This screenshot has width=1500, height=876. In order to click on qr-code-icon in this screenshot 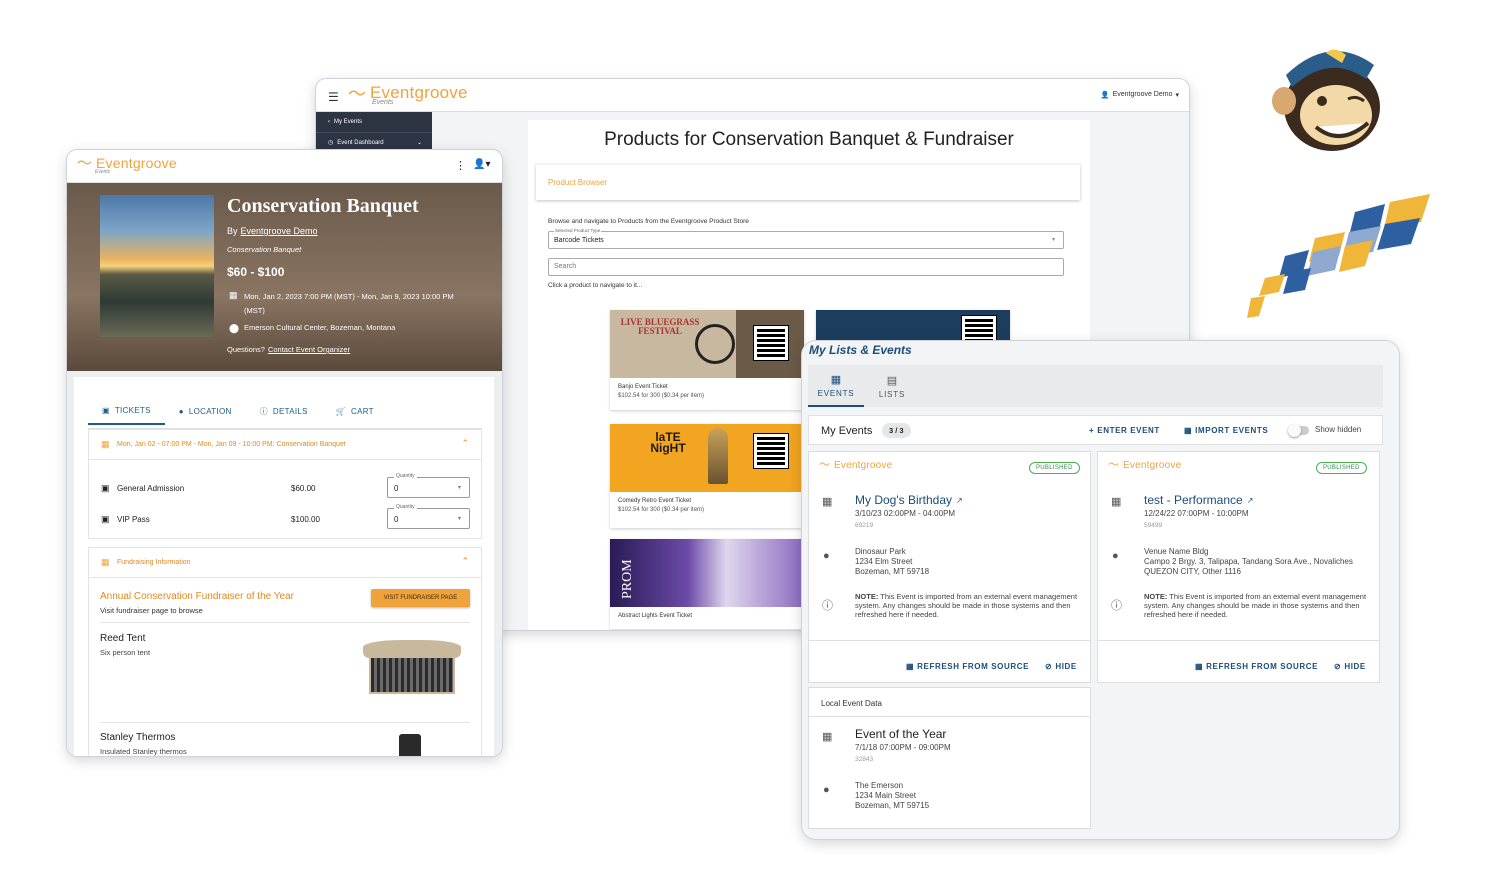, I will do `click(771, 343)`.